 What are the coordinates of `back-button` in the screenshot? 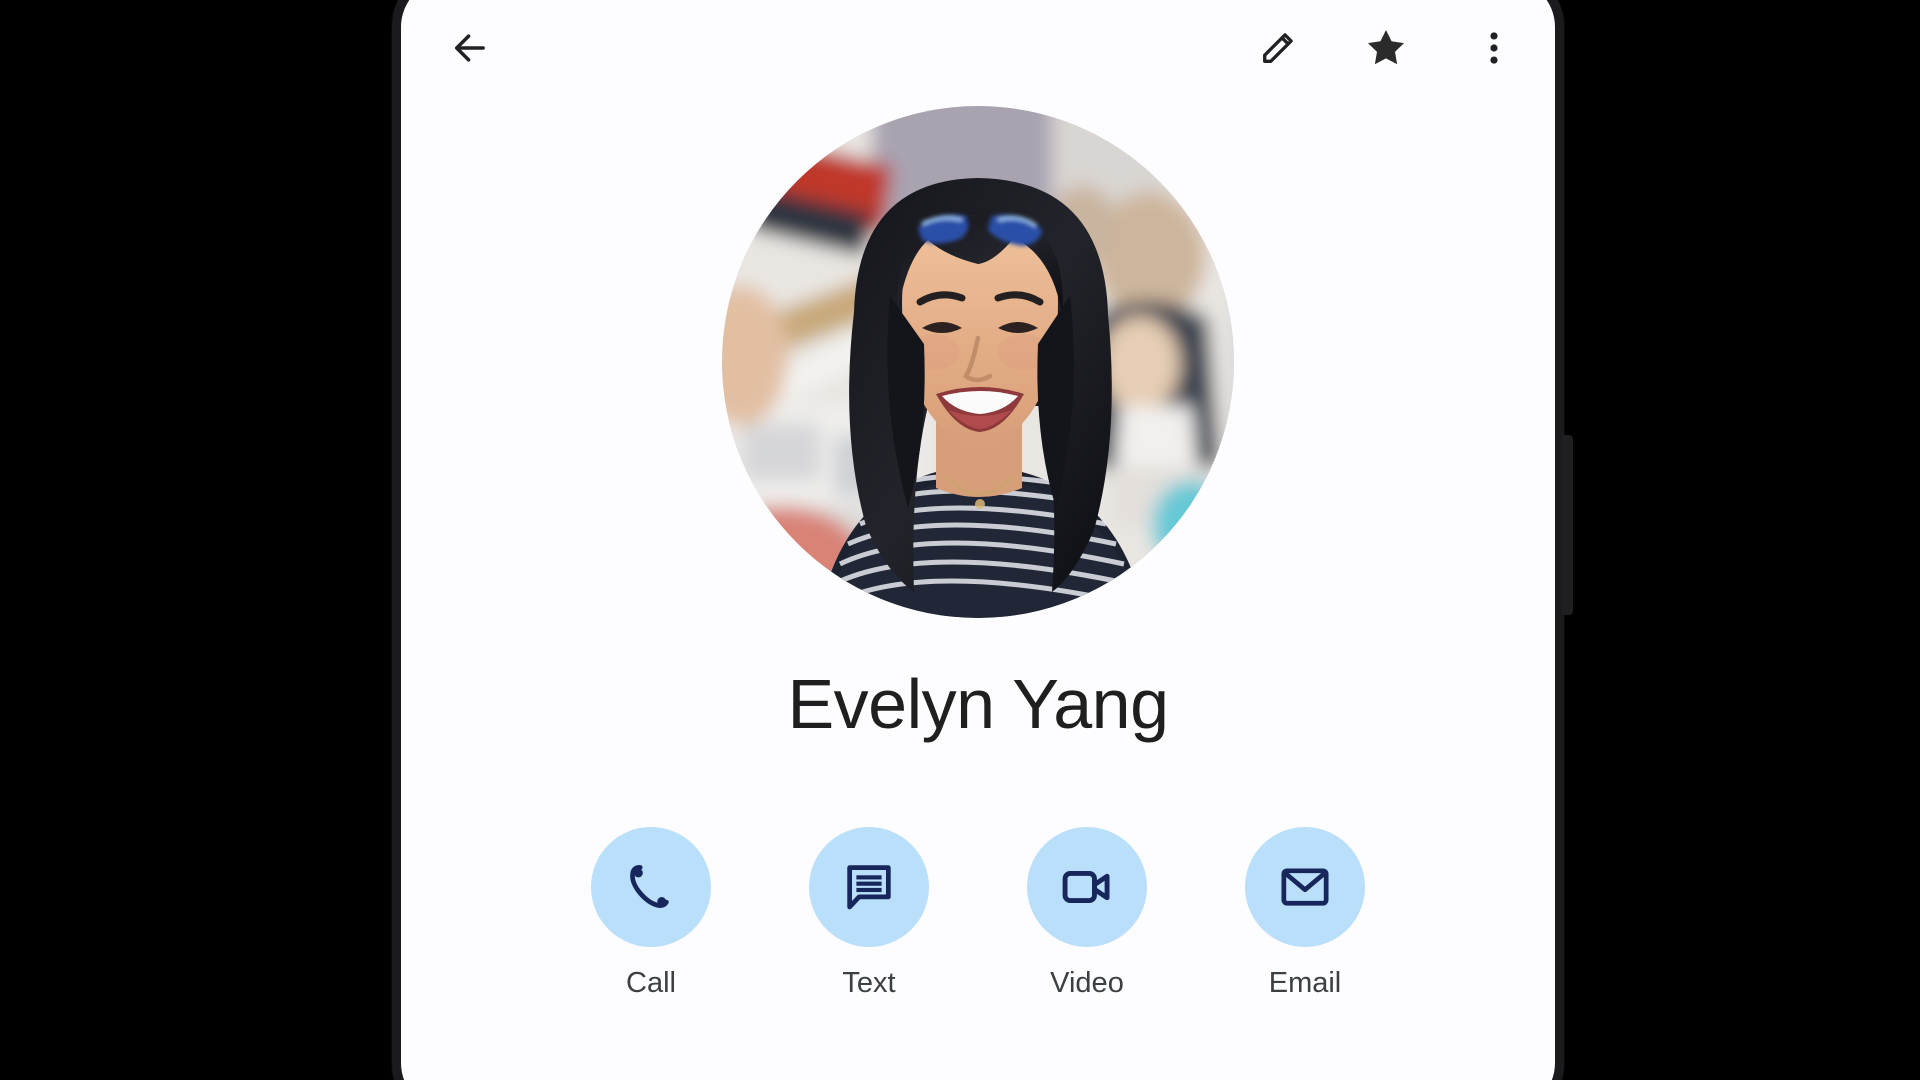 It's located at (470, 48).